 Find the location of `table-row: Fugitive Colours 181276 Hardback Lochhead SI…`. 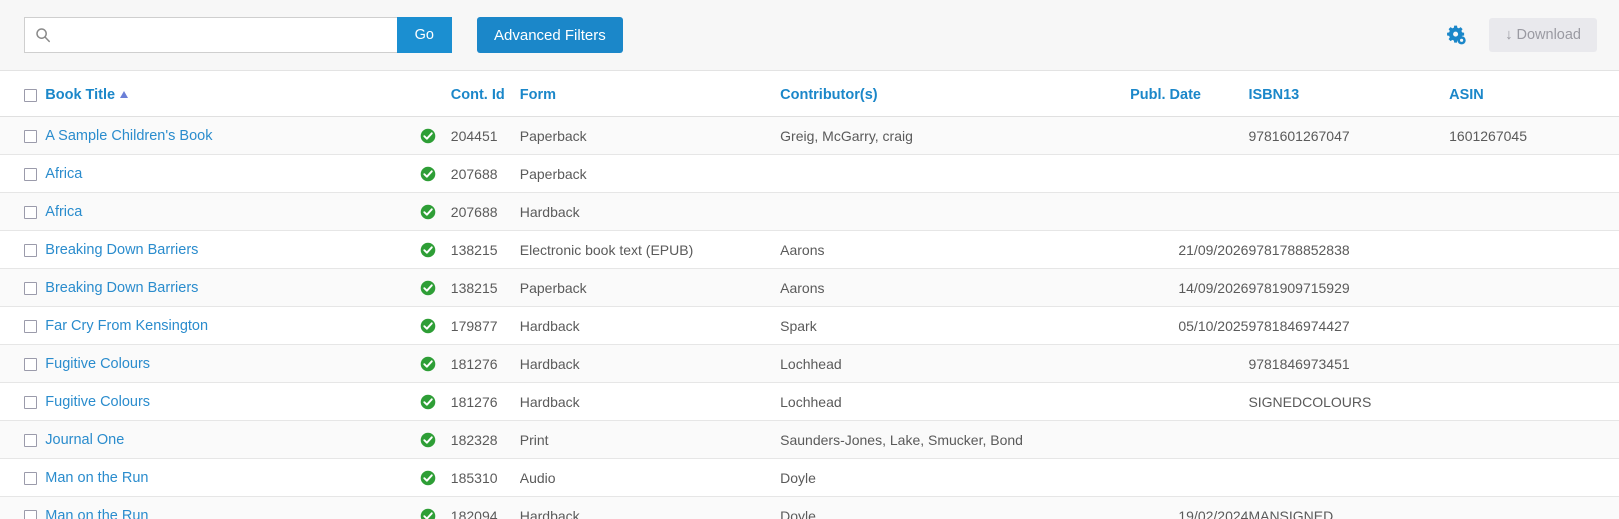

table-row: Fugitive Colours 181276 Hardback Lochhead SI… is located at coordinates (809, 401).